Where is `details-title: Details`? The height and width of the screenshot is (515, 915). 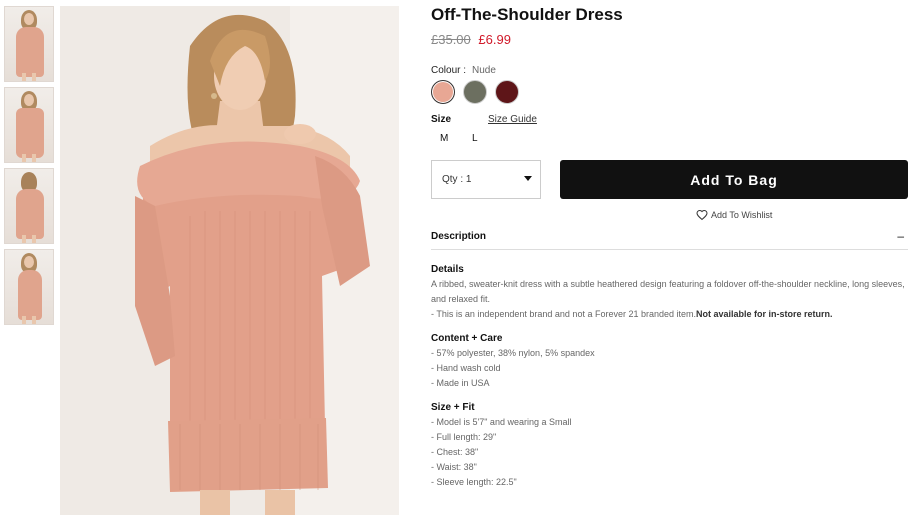 details-title: Details is located at coordinates (447, 269).